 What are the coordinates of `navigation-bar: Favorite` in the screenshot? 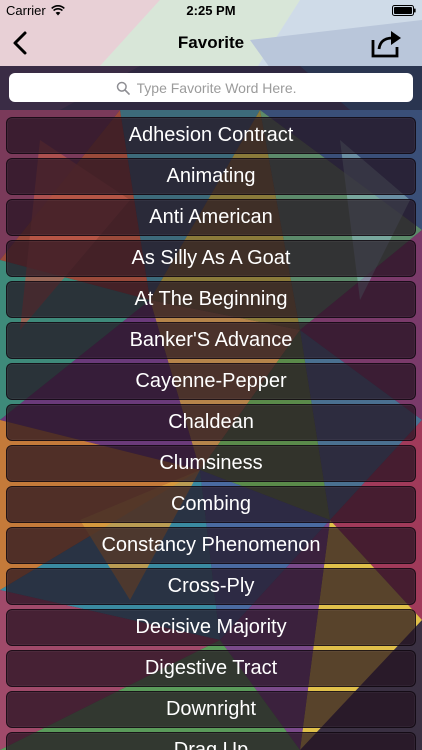 It's located at (211, 43).